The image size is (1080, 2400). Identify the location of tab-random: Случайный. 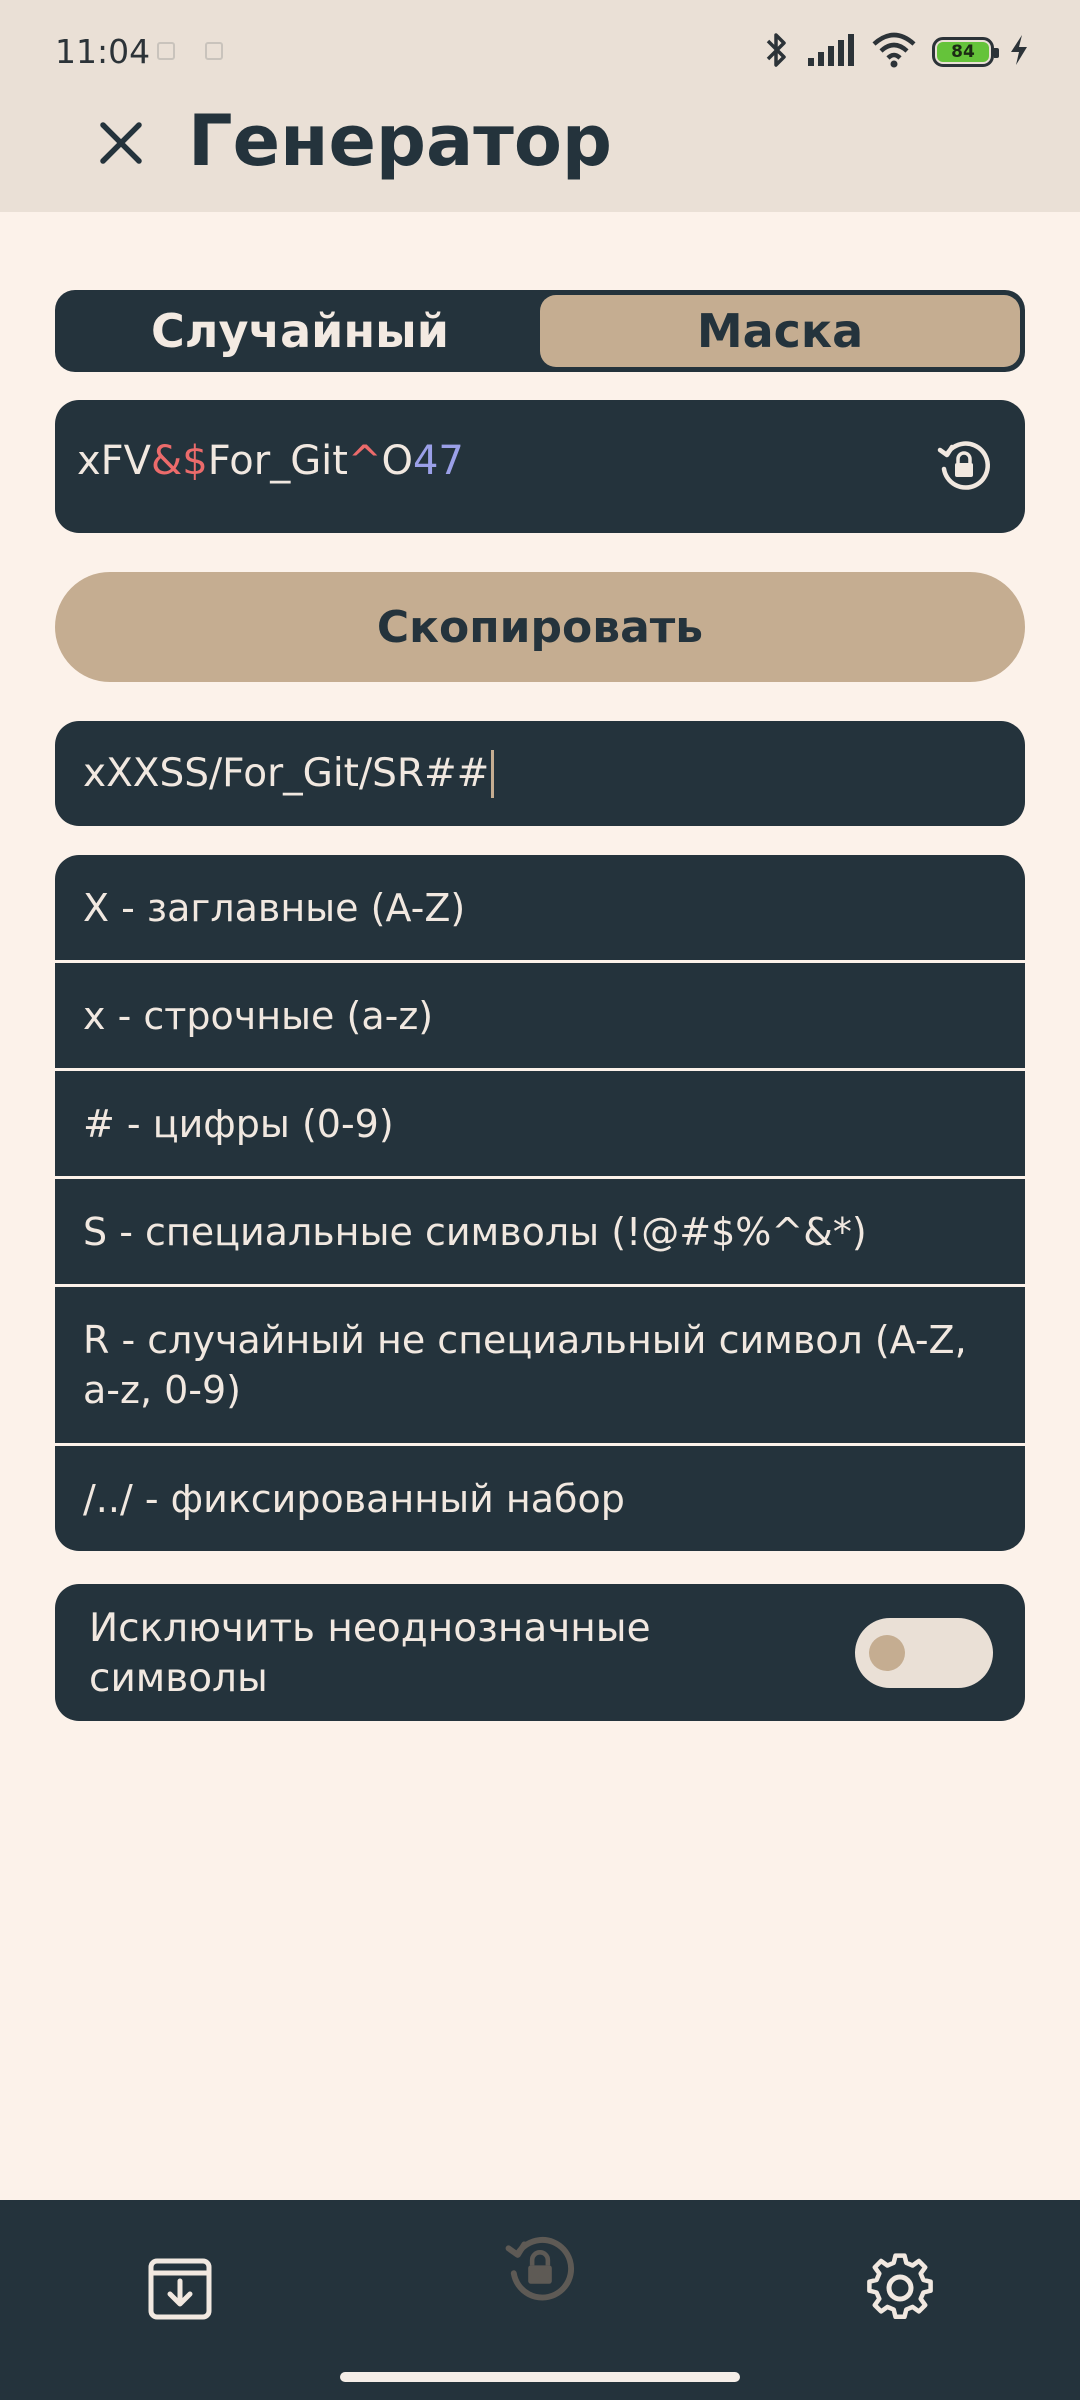
(300, 331).